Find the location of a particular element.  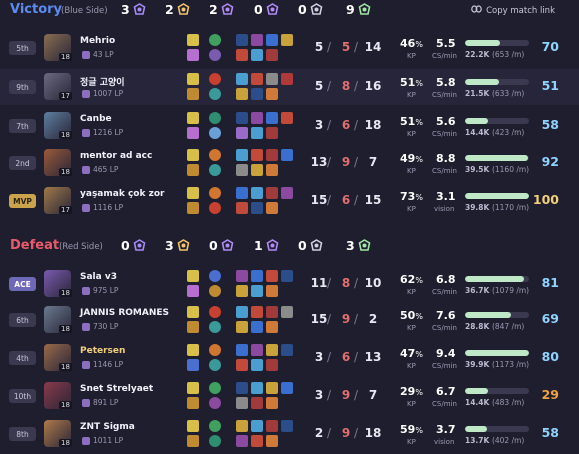

player-name: Snet Strelyaet is located at coordinates (116, 389).